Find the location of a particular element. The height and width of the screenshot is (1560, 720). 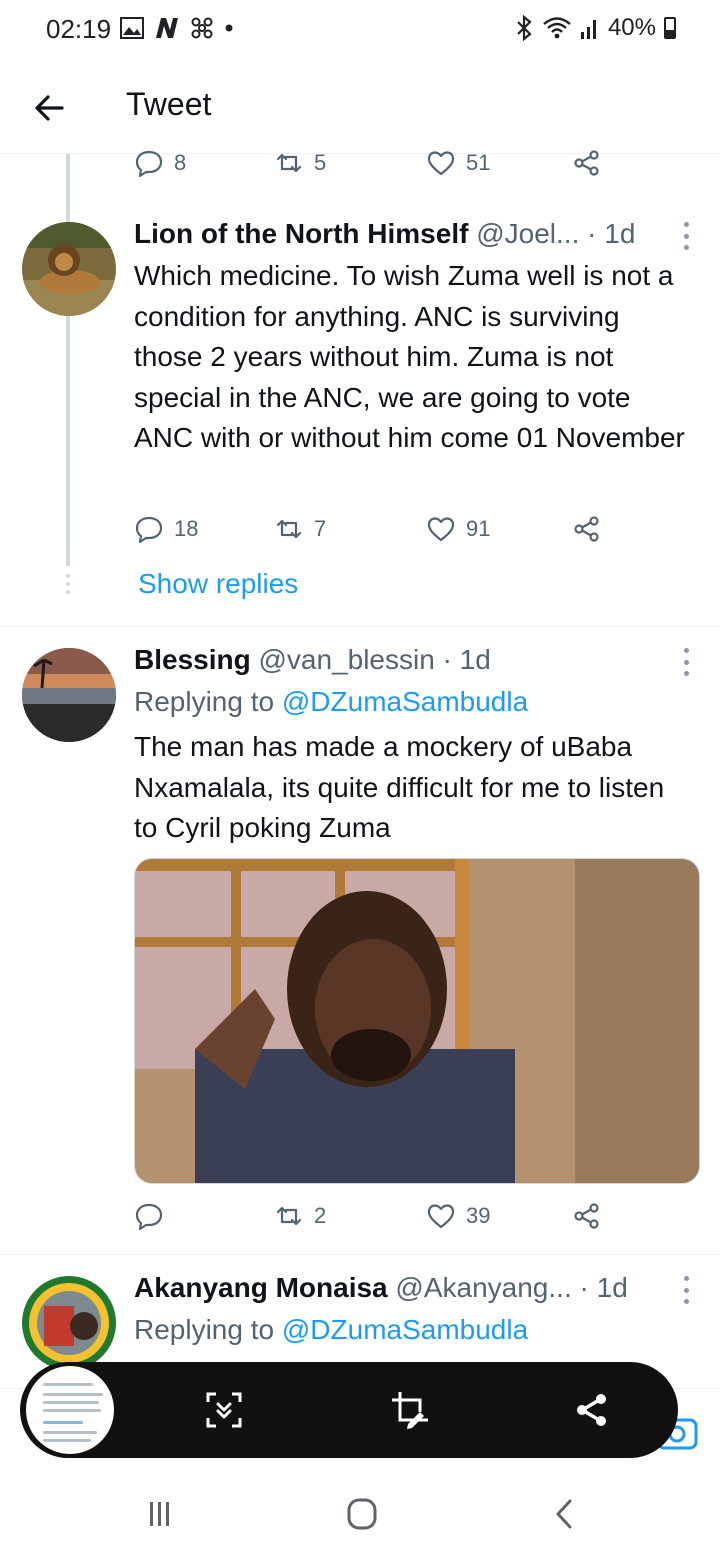

anc-avatar-image is located at coordinates (69, 1323).